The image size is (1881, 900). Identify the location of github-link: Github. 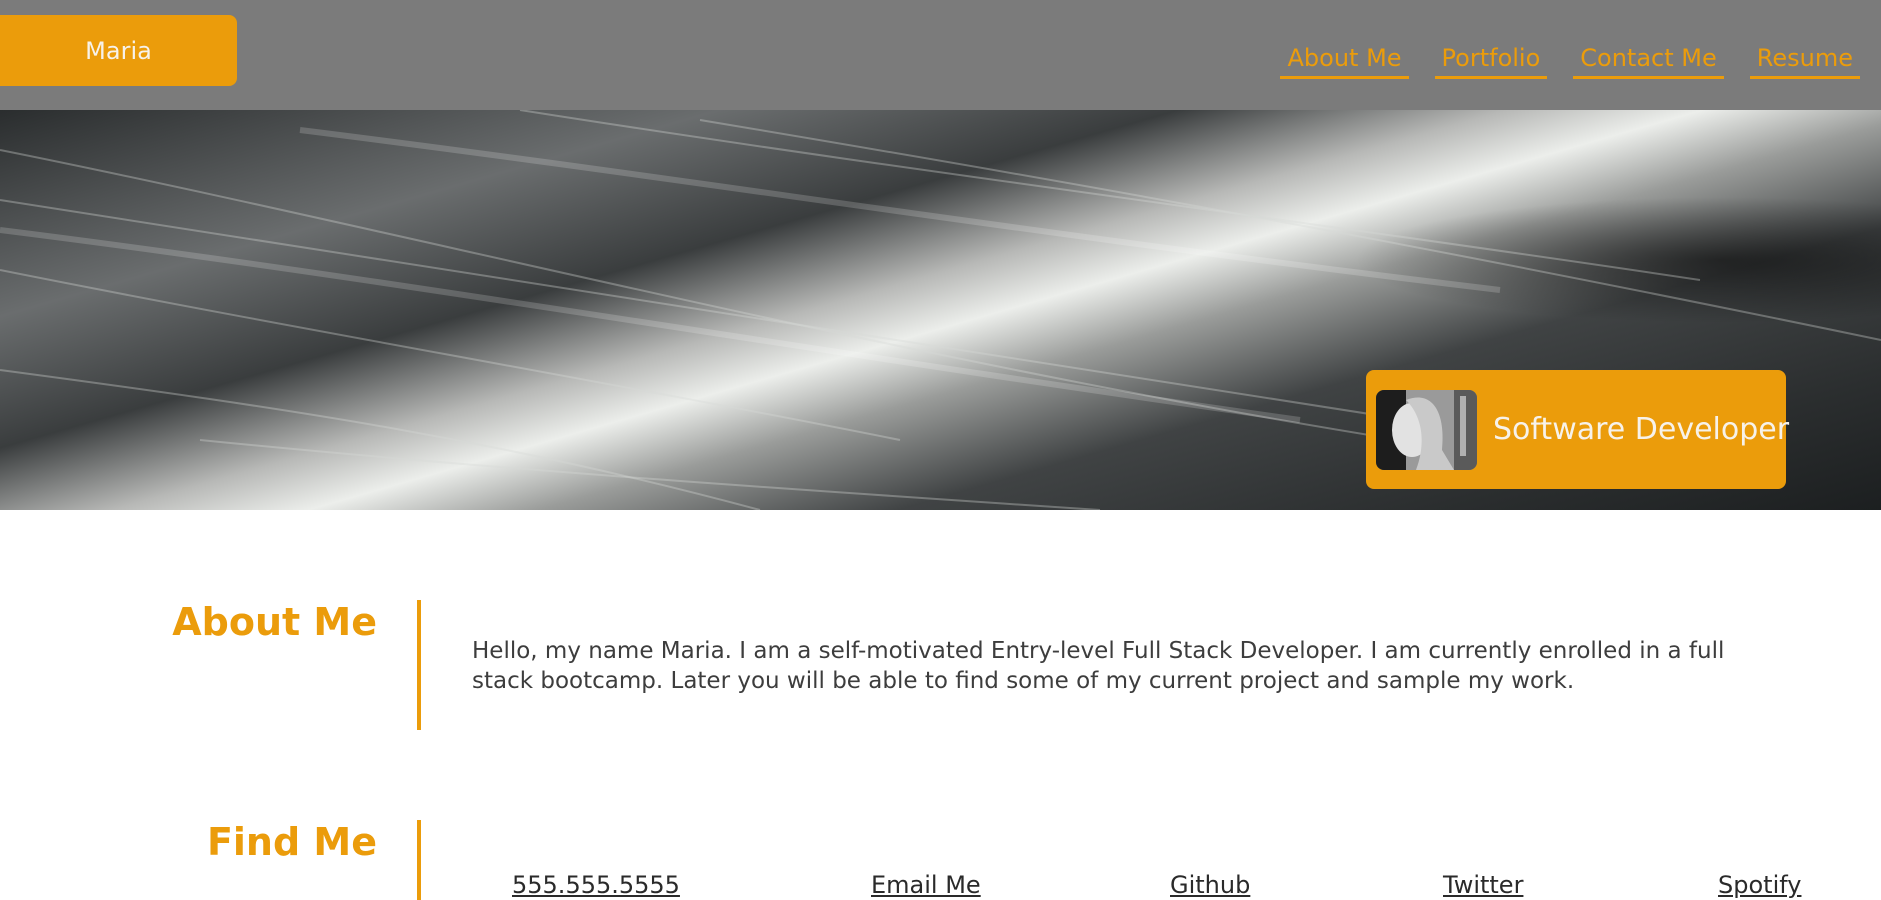
(1210, 885).